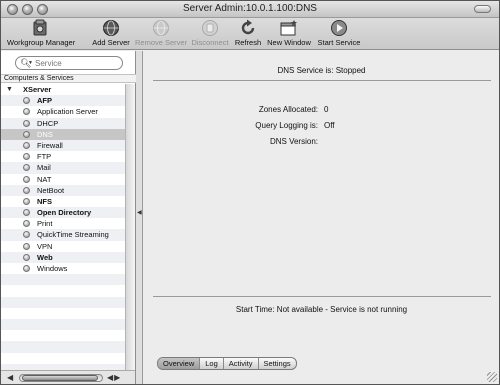 The width and height of the screenshot is (500, 385). I want to click on add-server-button: Add Server, so click(111, 33).